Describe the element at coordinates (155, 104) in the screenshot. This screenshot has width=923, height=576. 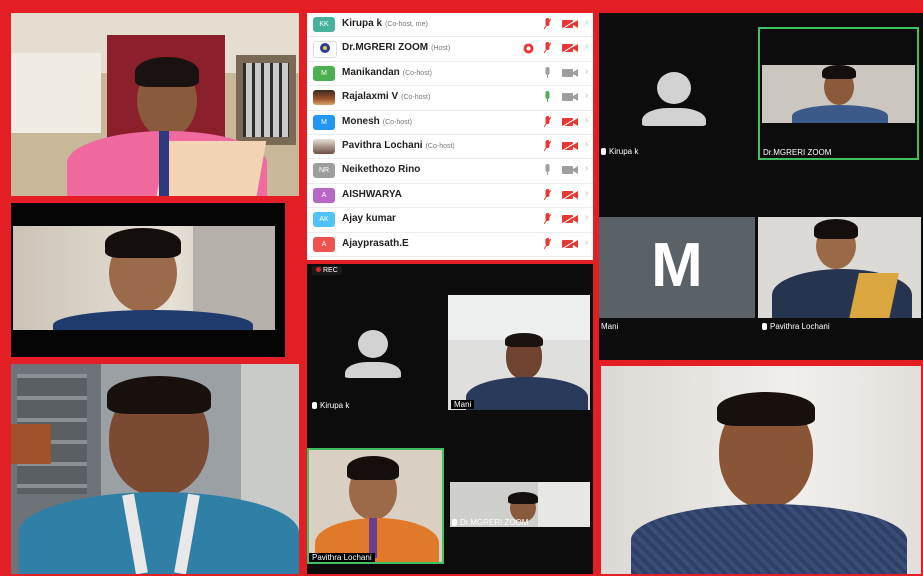
I see `video-tile-woman-pink-saree` at that location.